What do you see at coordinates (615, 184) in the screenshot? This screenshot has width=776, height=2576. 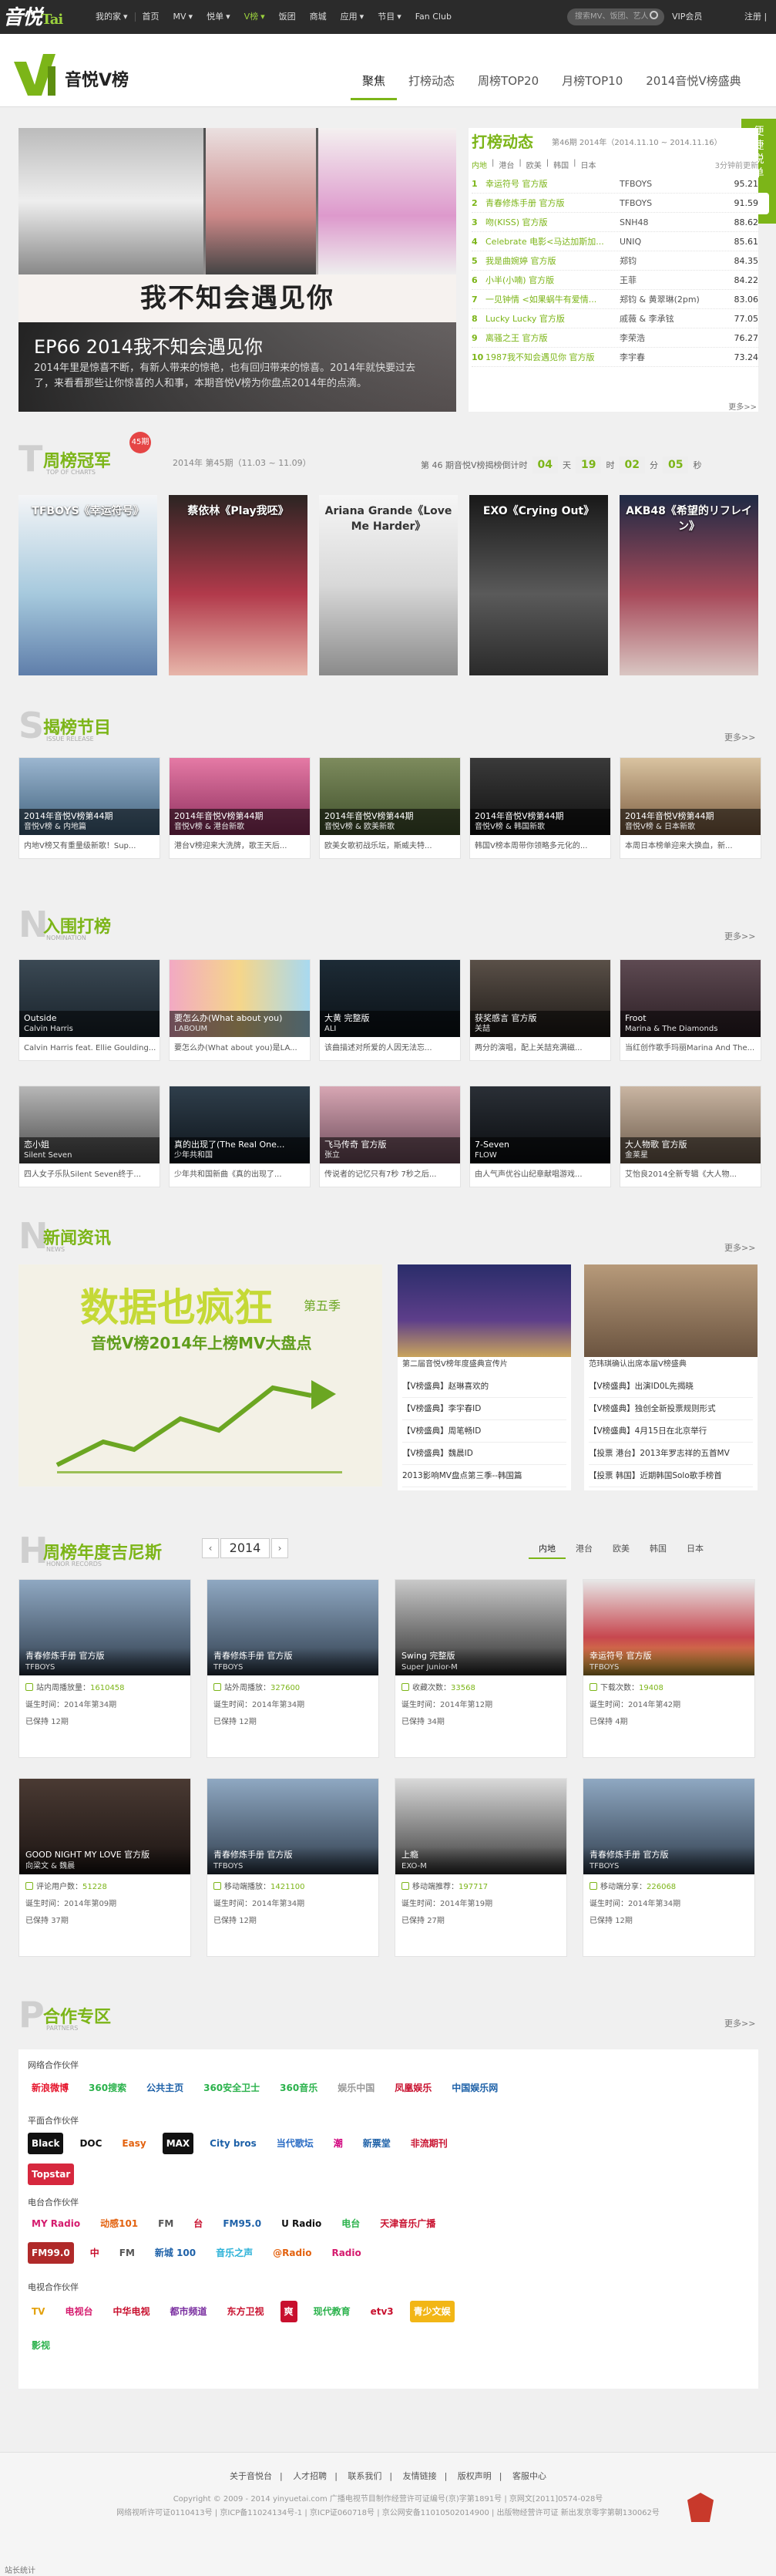 I see `ranking-row: 1 幸运符号 官方版 TFBOYS 95.21` at bounding box center [615, 184].